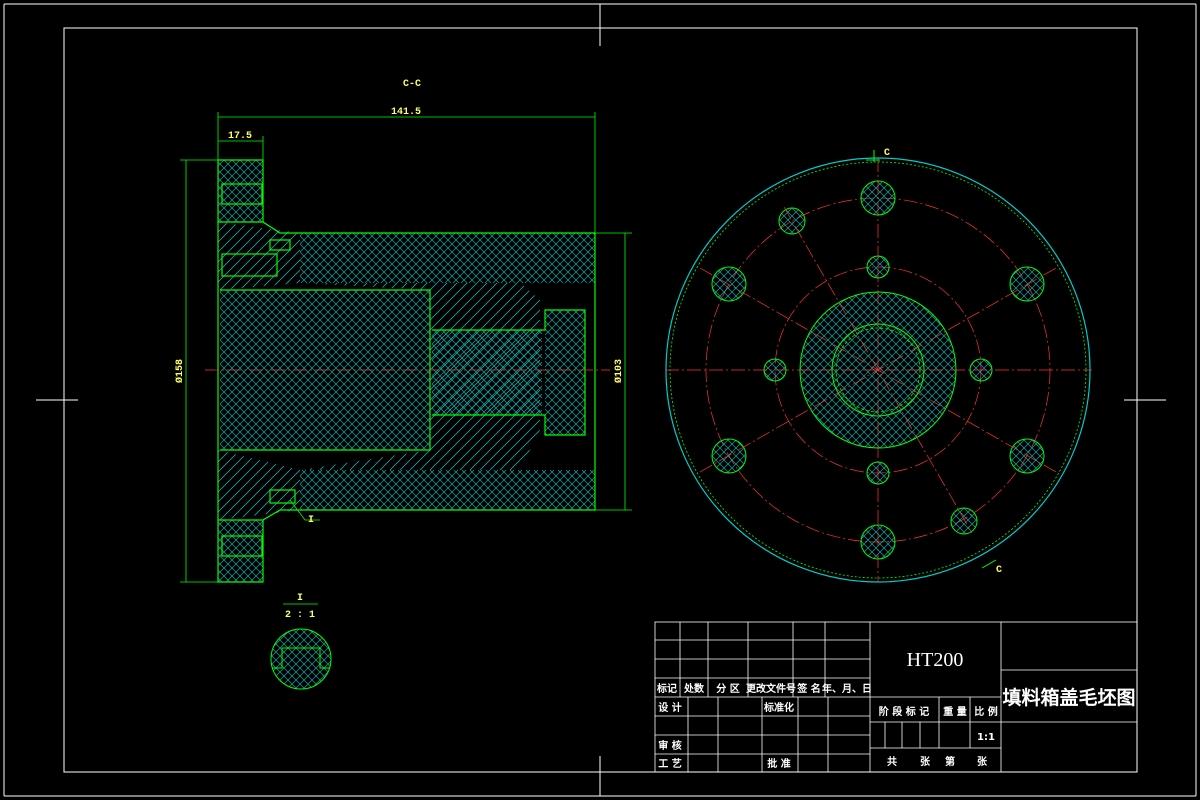 Image resolution: width=1200 pixels, height=800 pixels. I want to click on row-process: 工 艺, so click(669, 763).